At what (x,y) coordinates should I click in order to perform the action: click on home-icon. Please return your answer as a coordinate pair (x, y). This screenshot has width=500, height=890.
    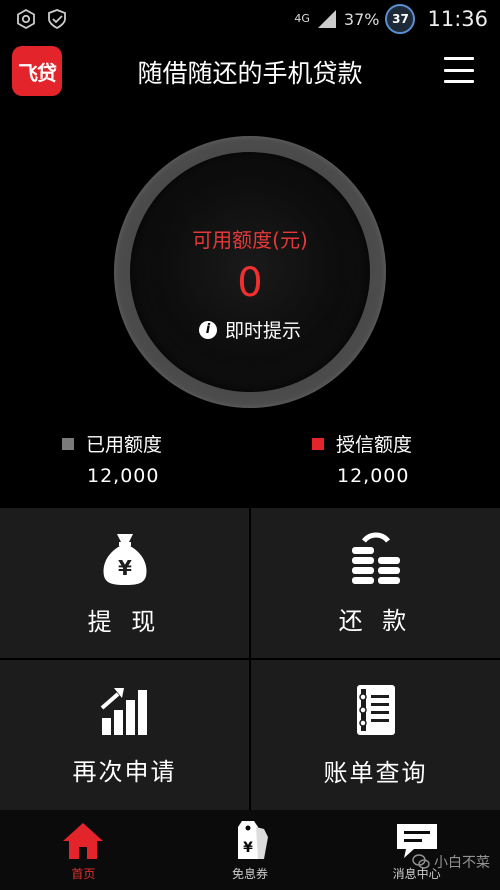
    Looking at the image, I should click on (83, 841).